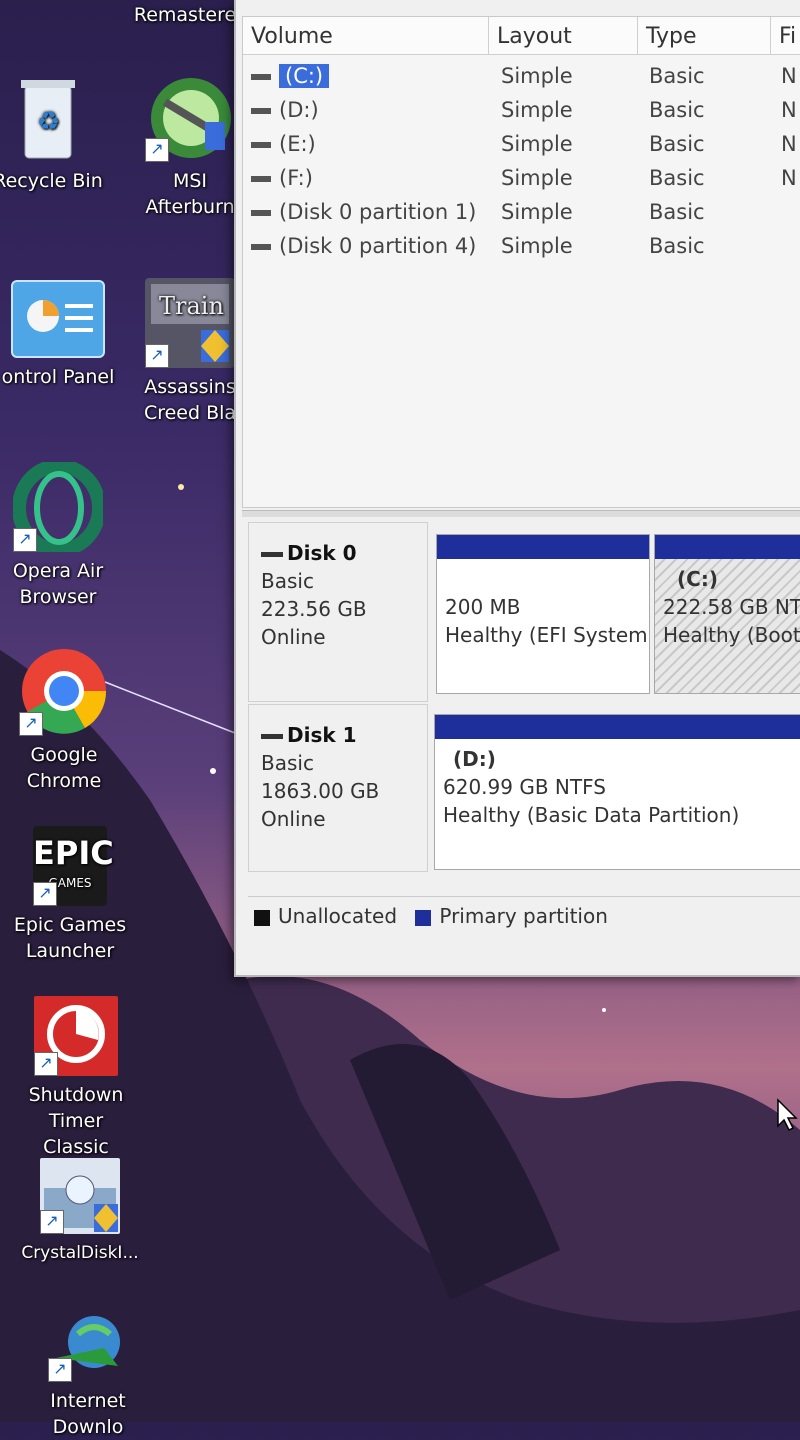 The image size is (800, 1440). What do you see at coordinates (787, 1115) in the screenshot?
I see `mouse-cursor-icon` at bounding box center [787, 1115].